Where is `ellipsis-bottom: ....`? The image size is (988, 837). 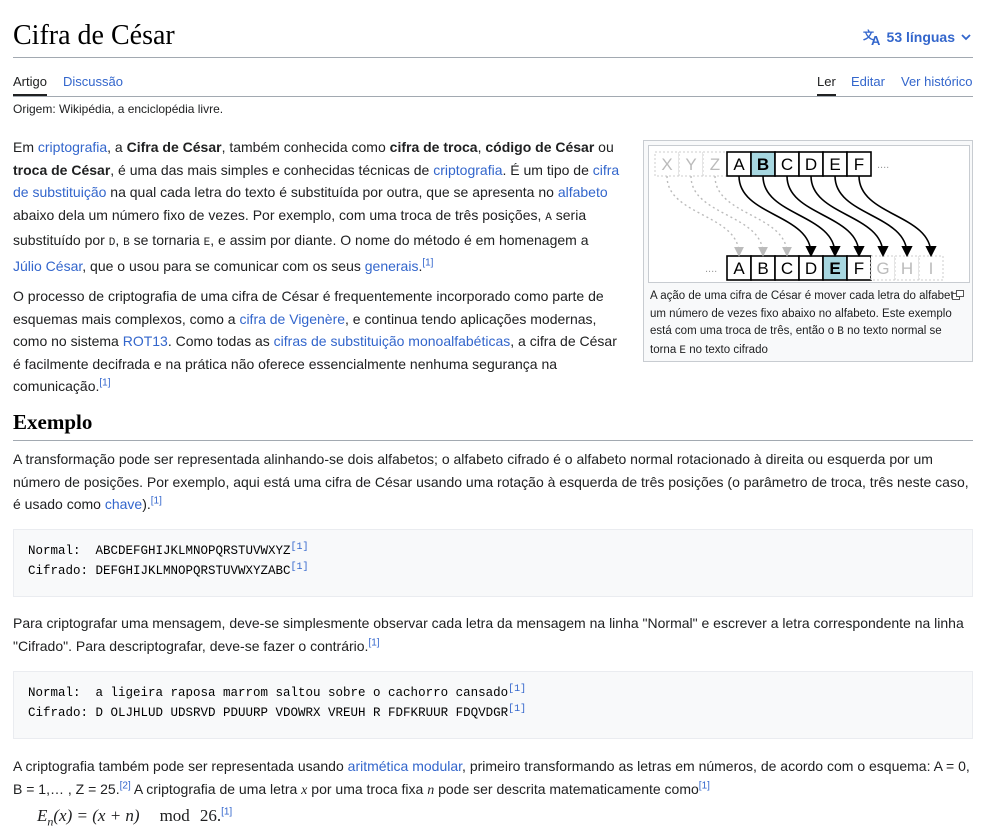
ellipsis-bottom: .... is located at coordinates (711, 269).